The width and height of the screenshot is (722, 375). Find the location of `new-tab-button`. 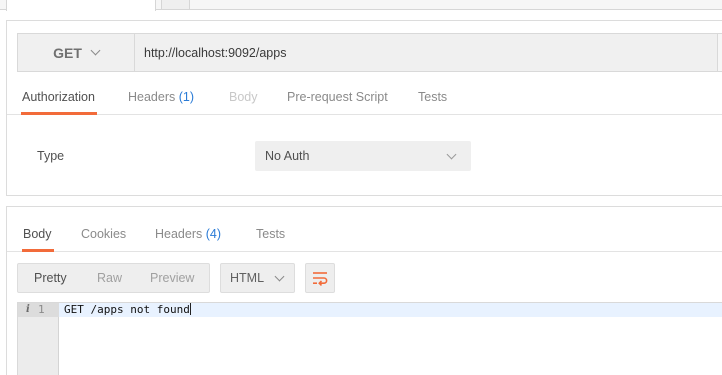

new-tab-button is located at coordinates (175, 5).